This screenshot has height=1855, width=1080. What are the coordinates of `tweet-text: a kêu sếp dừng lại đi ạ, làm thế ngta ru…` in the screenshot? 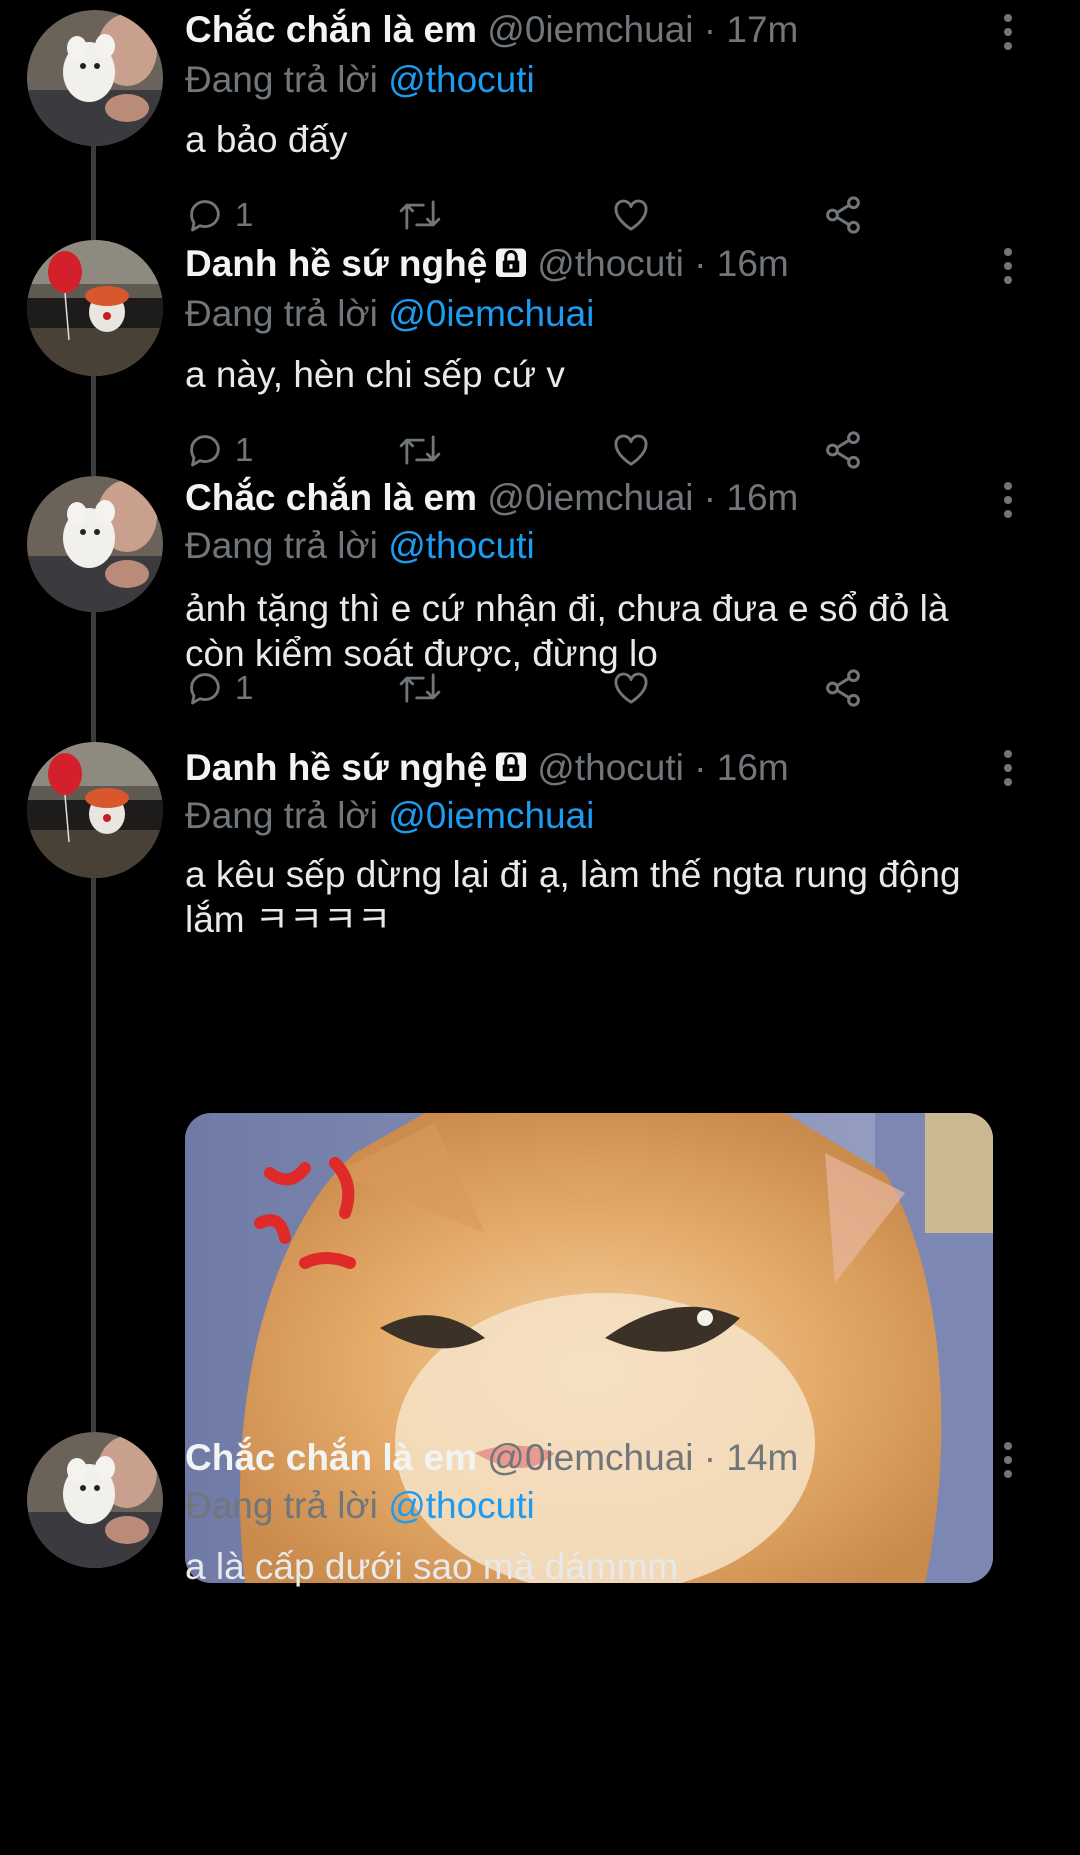 It's located at (595, 897).